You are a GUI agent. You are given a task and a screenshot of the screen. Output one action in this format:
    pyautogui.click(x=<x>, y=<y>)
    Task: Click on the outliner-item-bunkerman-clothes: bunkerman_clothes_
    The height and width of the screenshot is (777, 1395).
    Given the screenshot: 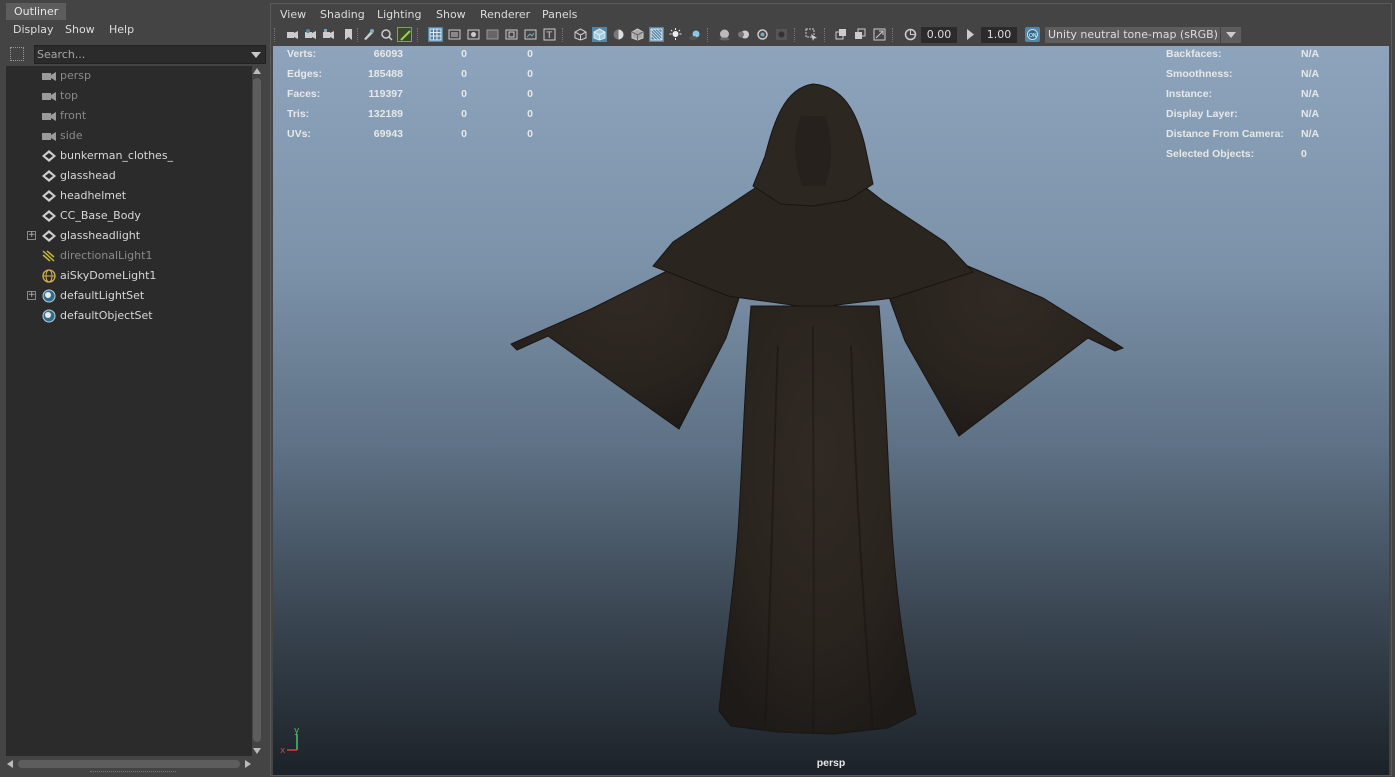 What is the action you would take?
    pyautogui.click(x=129, y=156)
    